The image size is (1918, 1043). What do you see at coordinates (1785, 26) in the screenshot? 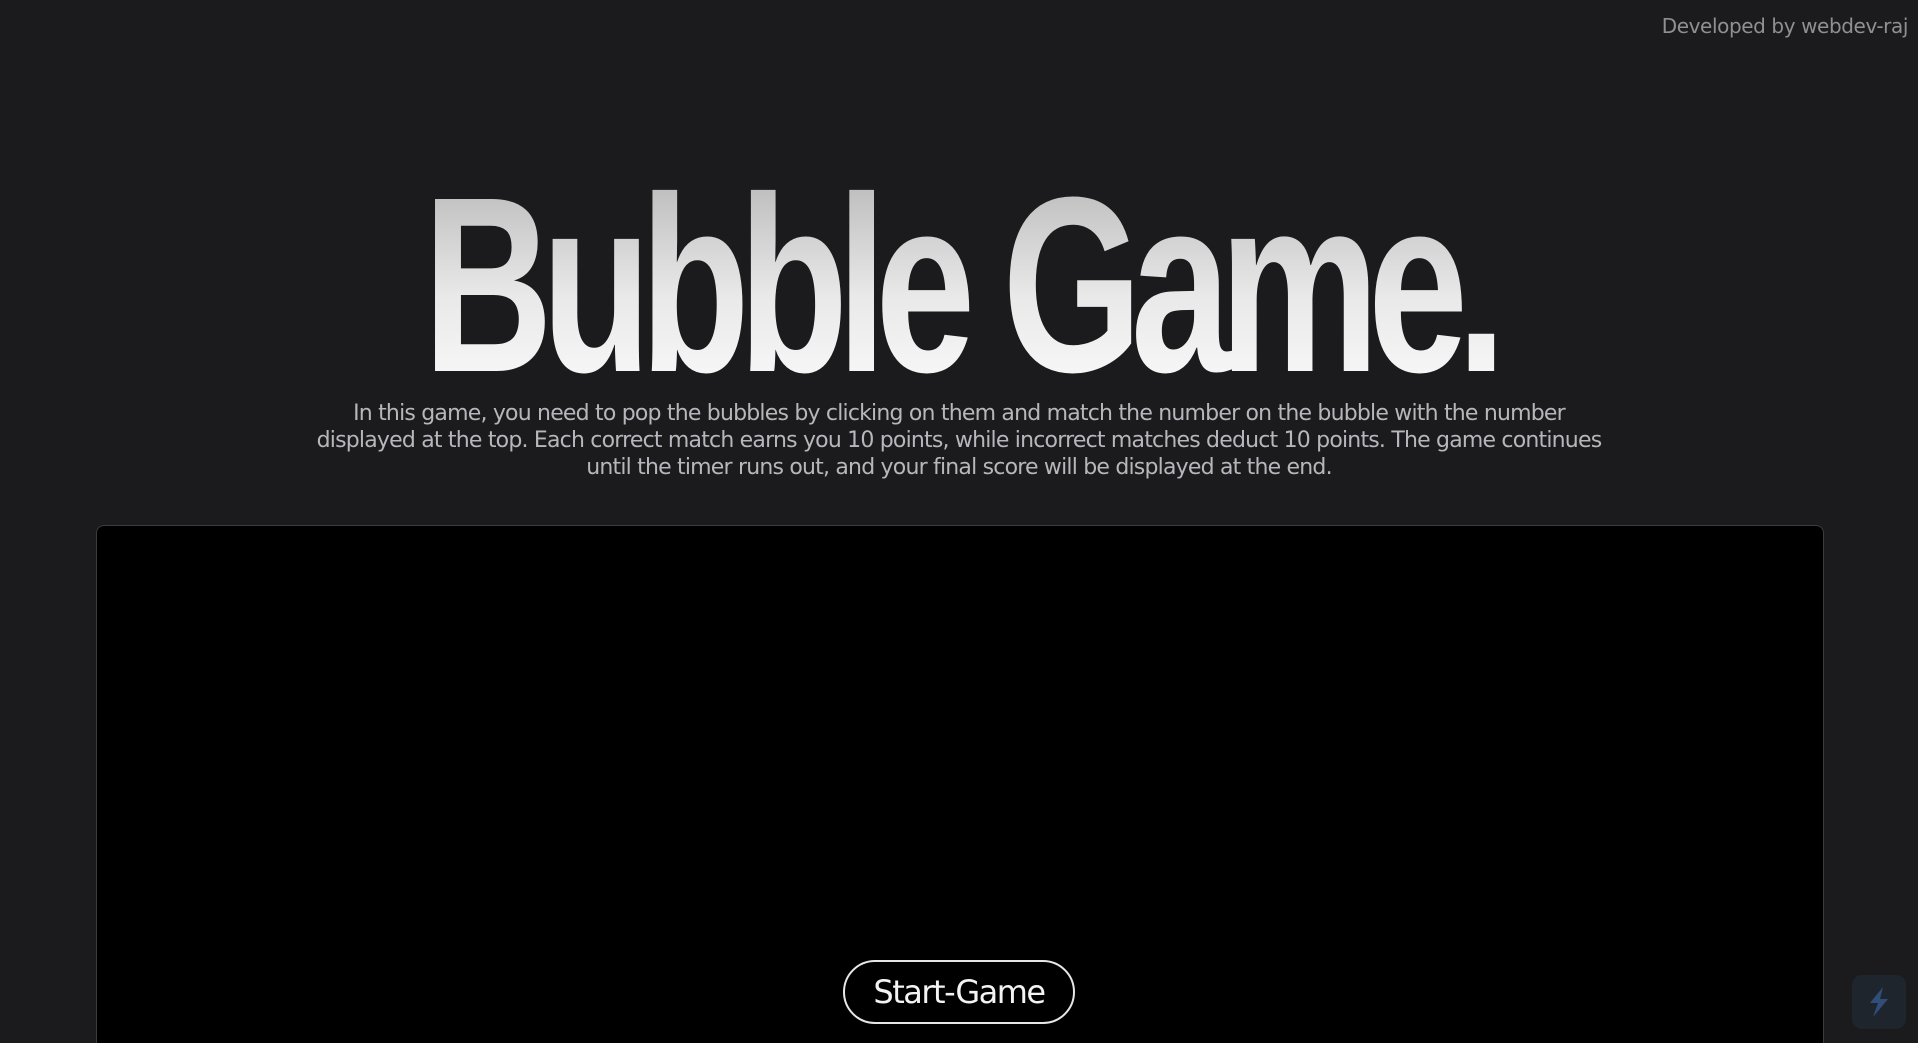
I see `developer-credit: Developed by webdev-raj` at bounding box center [1785, 26].